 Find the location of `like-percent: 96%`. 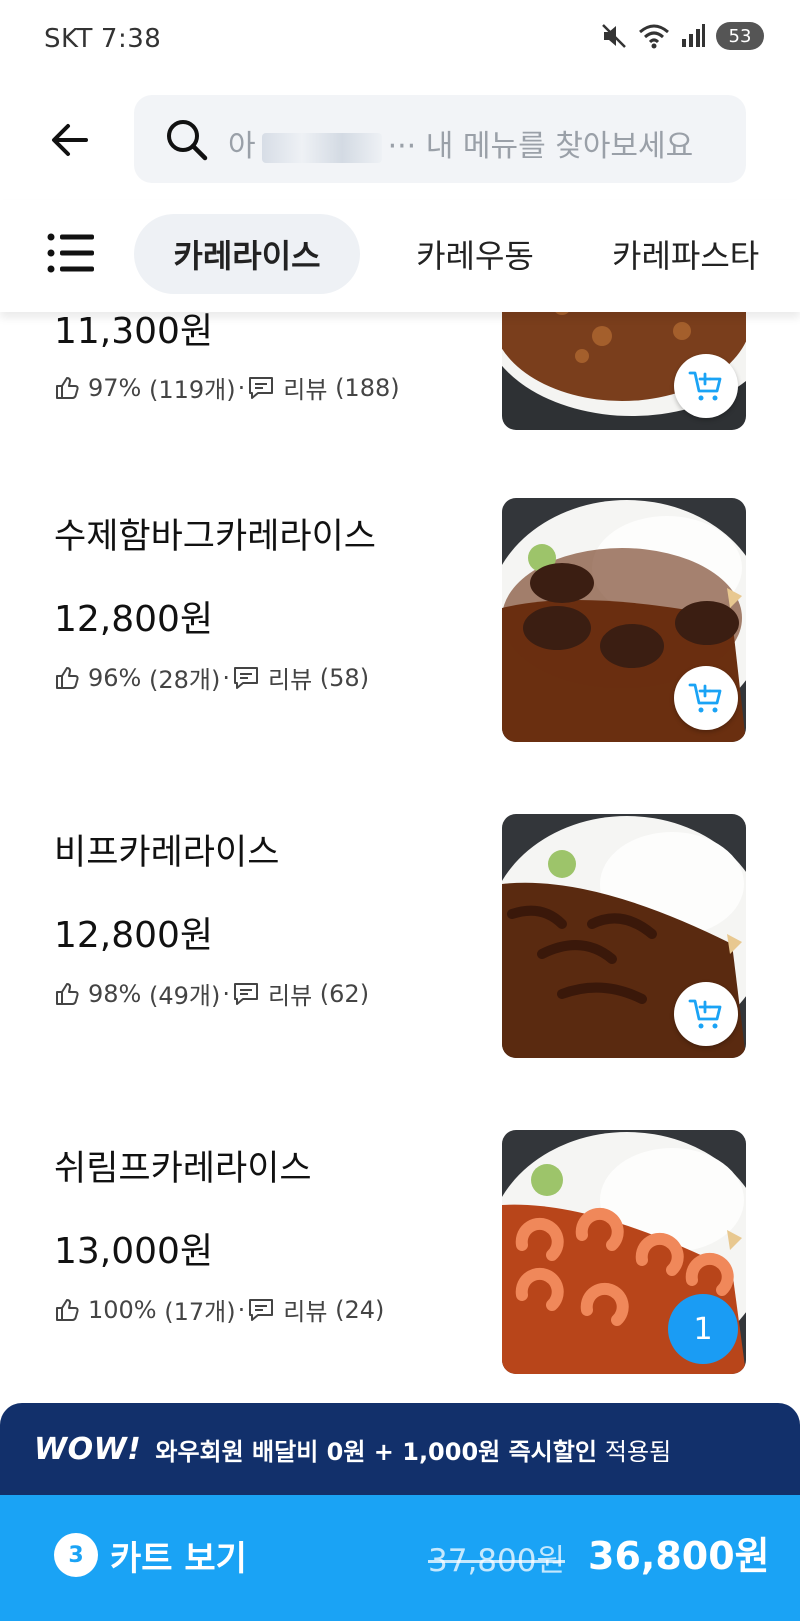

like-percent: 96% is located at coordinates (115, 677).